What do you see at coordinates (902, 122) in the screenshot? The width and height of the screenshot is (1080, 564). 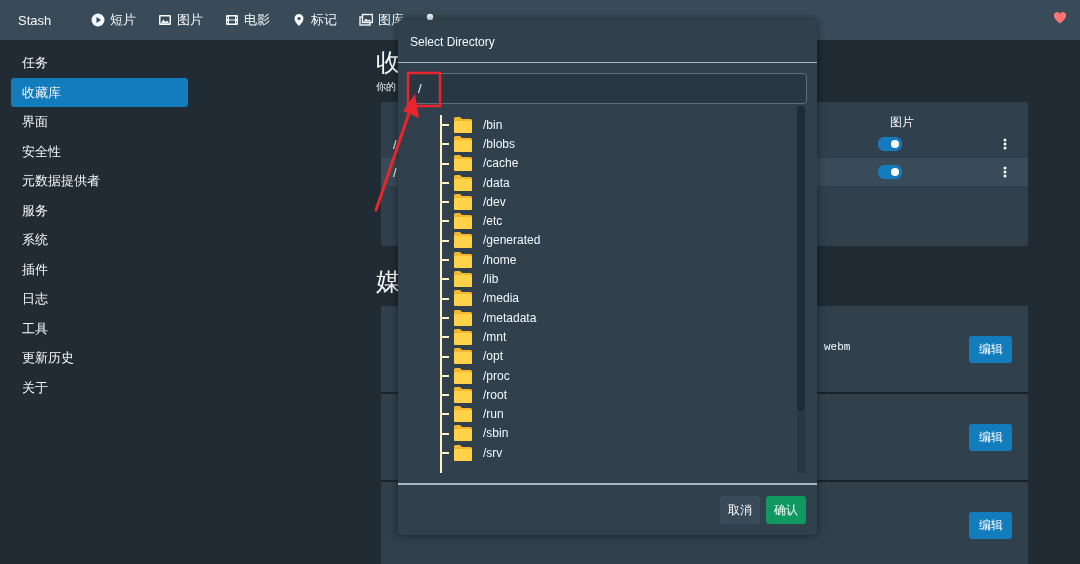 I see `column-header: 图片` at bounding box center [902, 122].